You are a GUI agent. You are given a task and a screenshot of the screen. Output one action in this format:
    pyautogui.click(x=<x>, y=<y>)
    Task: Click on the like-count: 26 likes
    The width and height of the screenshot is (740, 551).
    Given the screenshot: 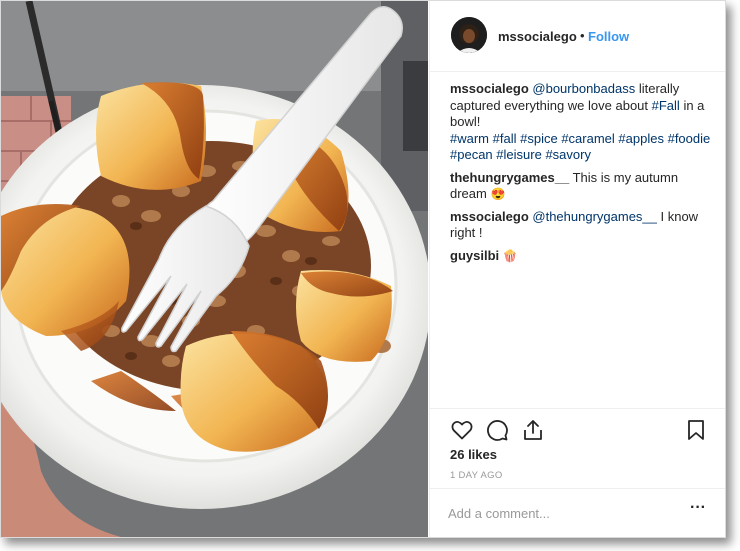 What is the action you would take?
    pyautogui.click(x=473, y=454)
    